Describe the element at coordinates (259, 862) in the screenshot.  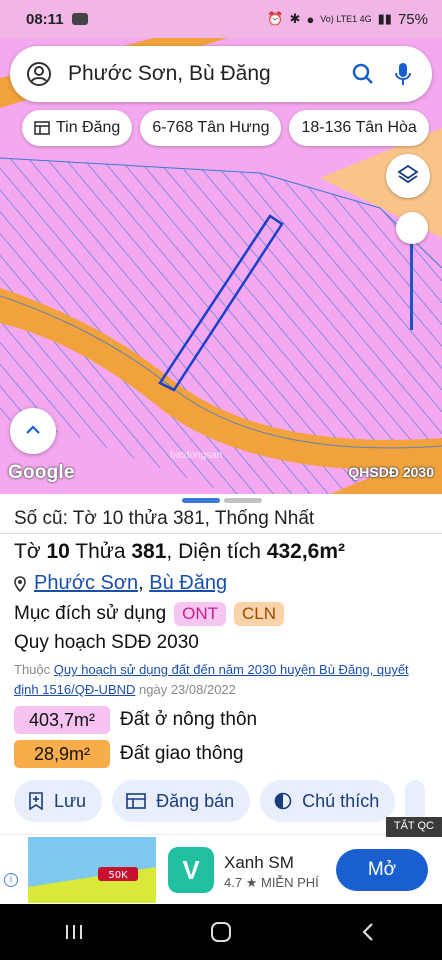
I see `app-name: Xanh SM` at that location.